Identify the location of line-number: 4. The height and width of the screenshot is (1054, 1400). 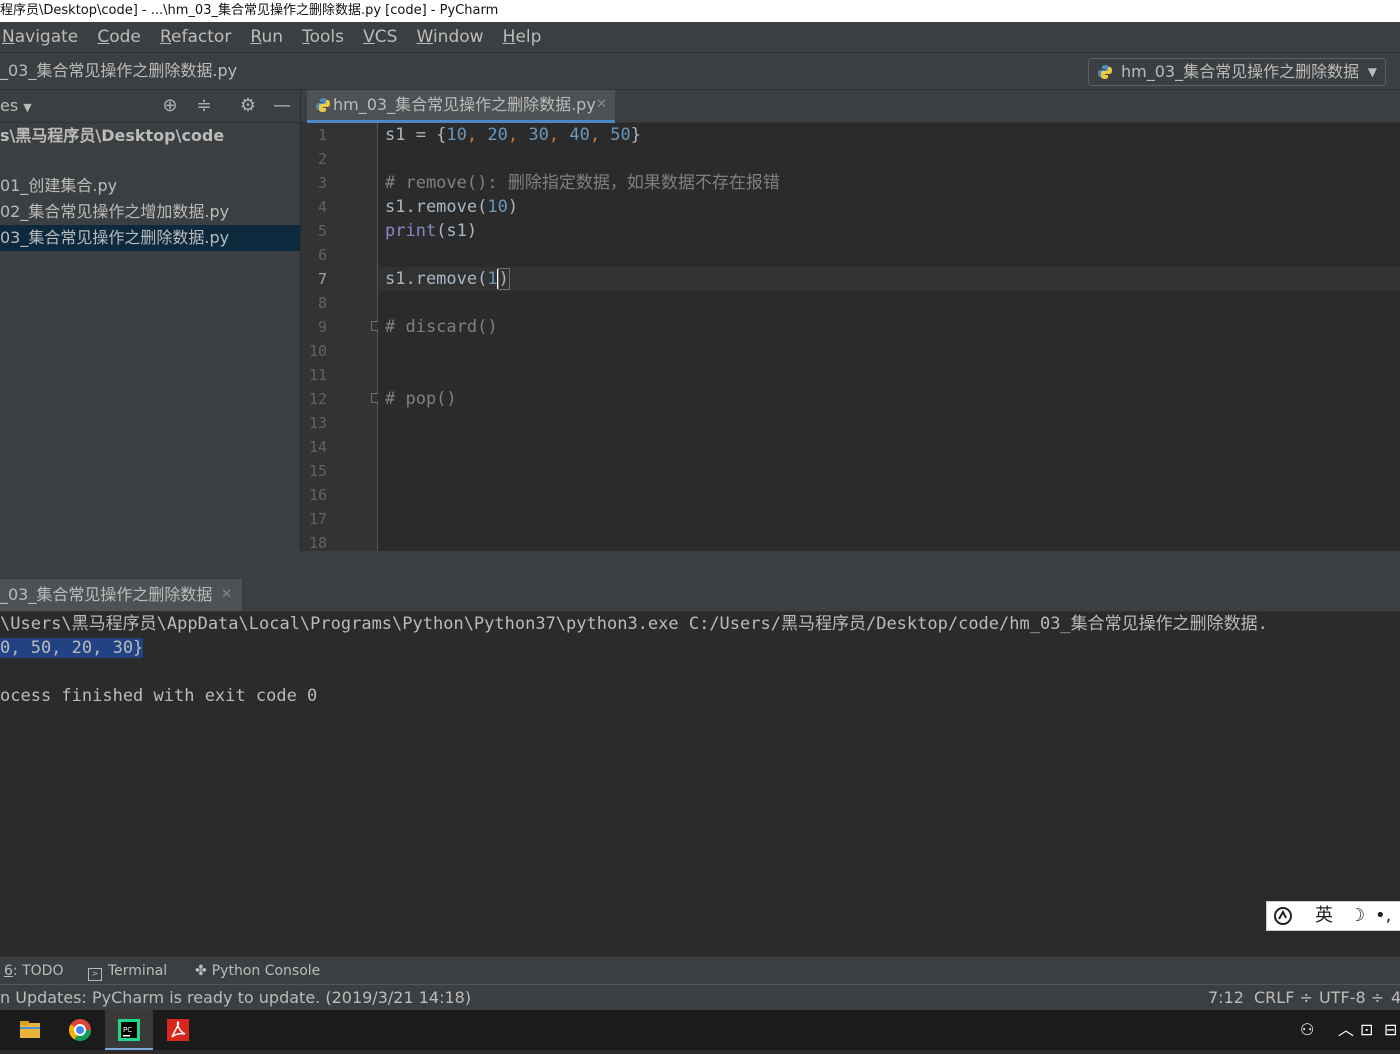
(322, 207).